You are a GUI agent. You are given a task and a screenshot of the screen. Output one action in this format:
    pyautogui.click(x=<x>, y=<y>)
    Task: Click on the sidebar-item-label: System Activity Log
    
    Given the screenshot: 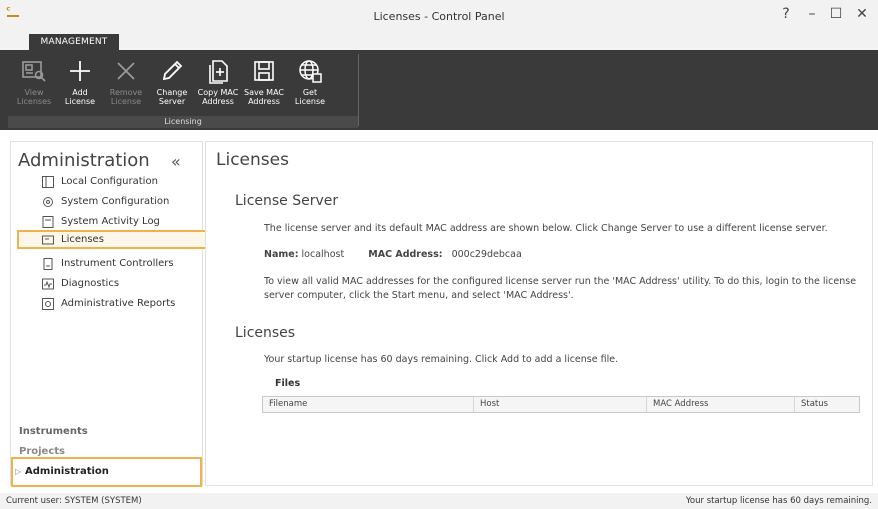 What is the action you would take?
    pyautogui.click(x=110, y=221)
    